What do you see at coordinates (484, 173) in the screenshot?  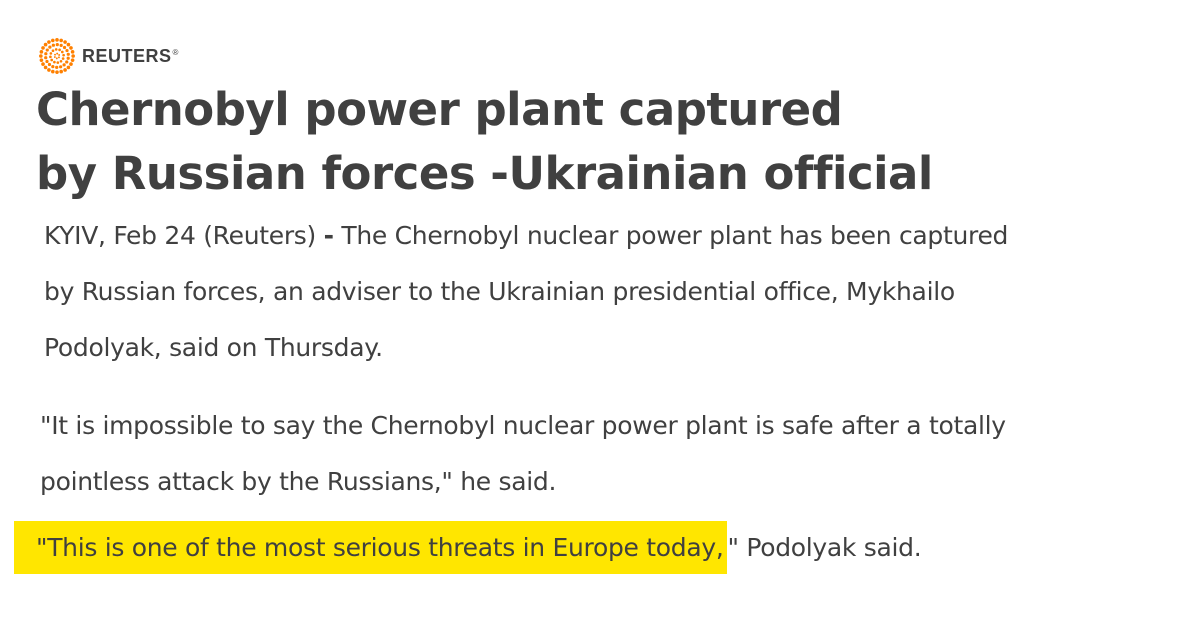 I see `headline-line-2: by Russian forces -Ukrainian official` at bounding box center [484, 173].